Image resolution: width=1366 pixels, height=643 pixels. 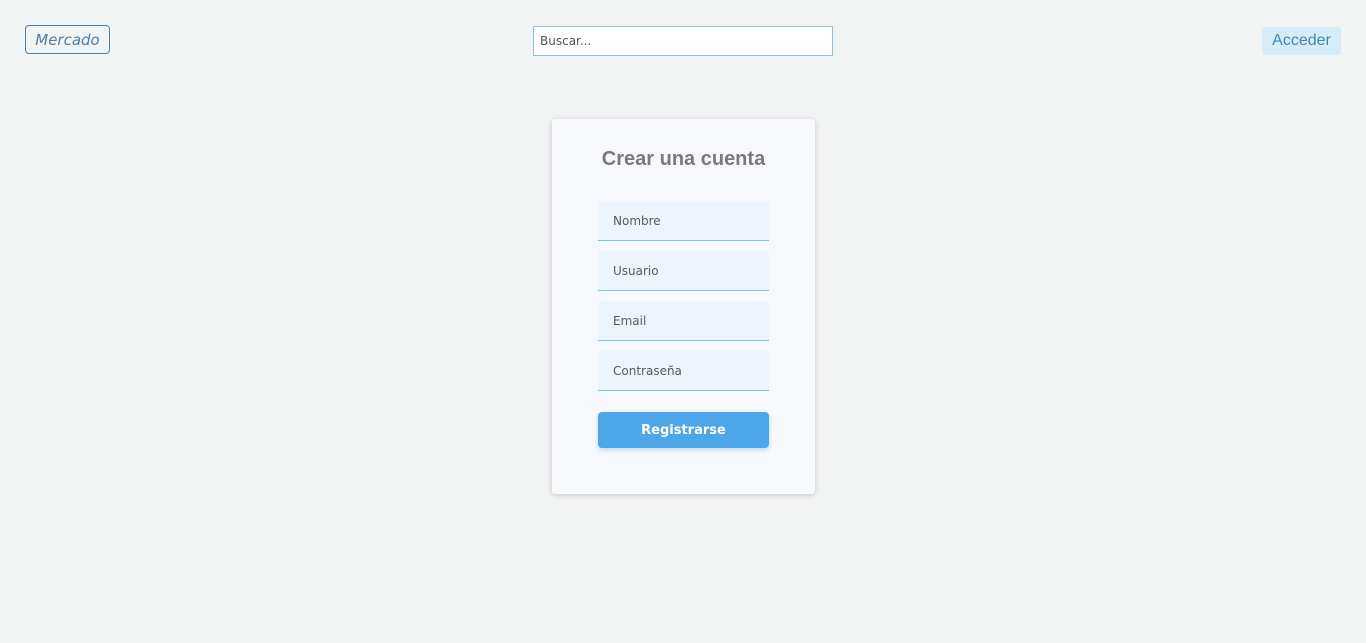 What do you see at coordinates (683, 271) in the screenshot?
I see `username-field` at bounding box center [683, 271].